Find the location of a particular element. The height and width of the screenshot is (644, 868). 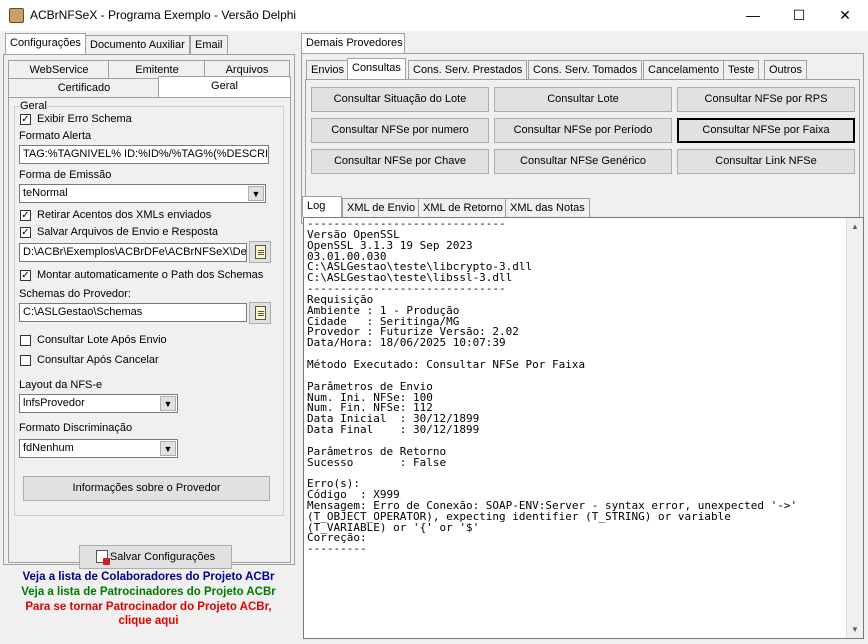

tab-log: Log is located at coordinates (322, 206).